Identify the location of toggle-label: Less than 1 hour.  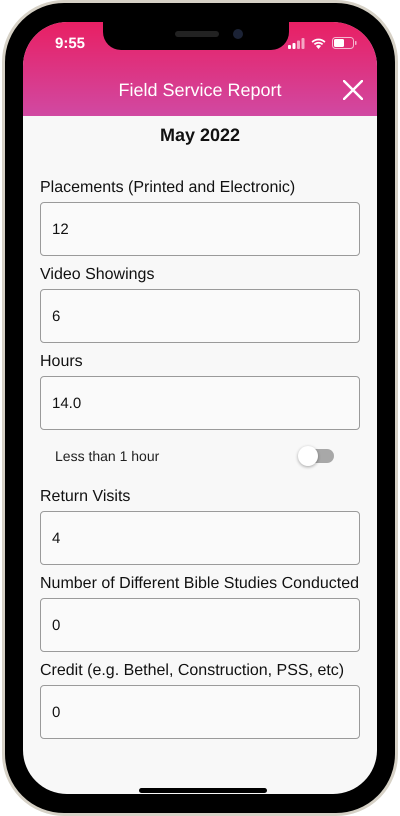
(107, 456).